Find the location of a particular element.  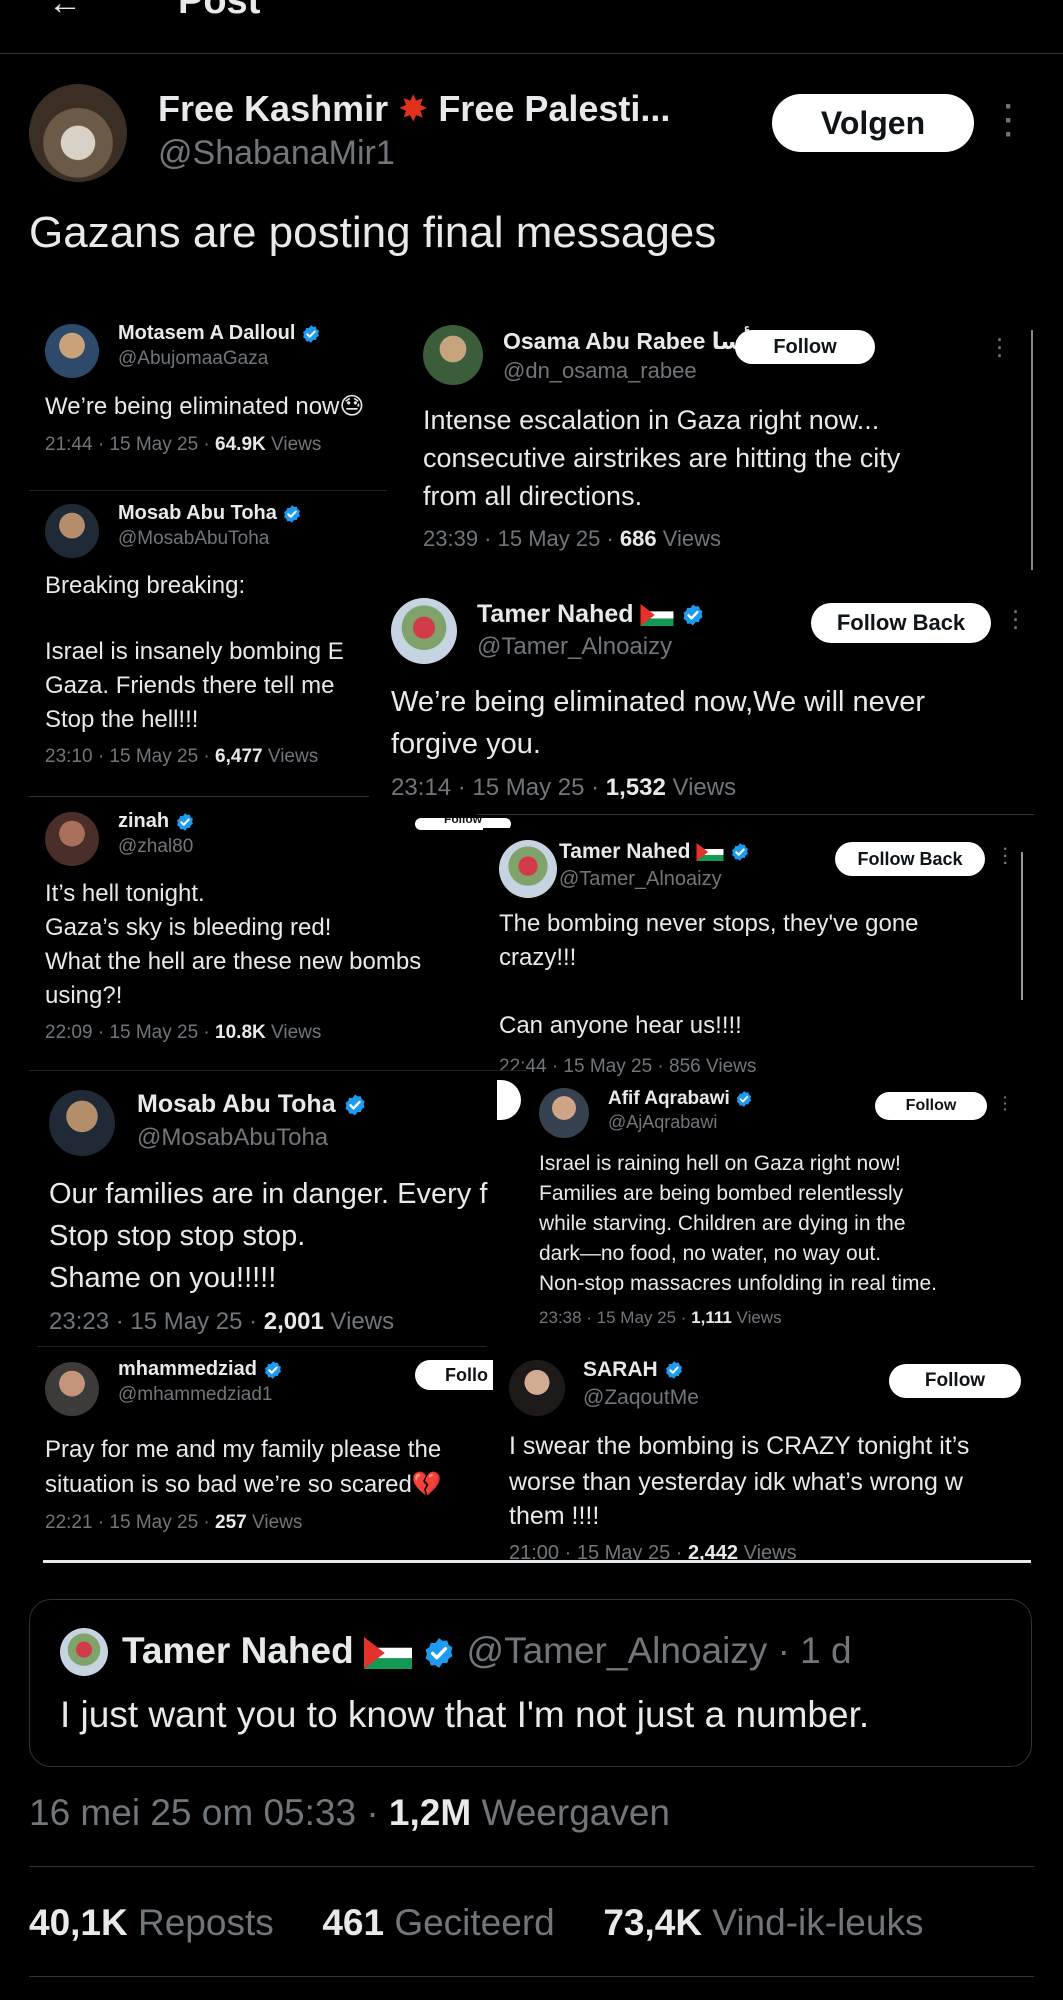

maple-leaf-icon: ✸ is located at coordinates (413, 108).